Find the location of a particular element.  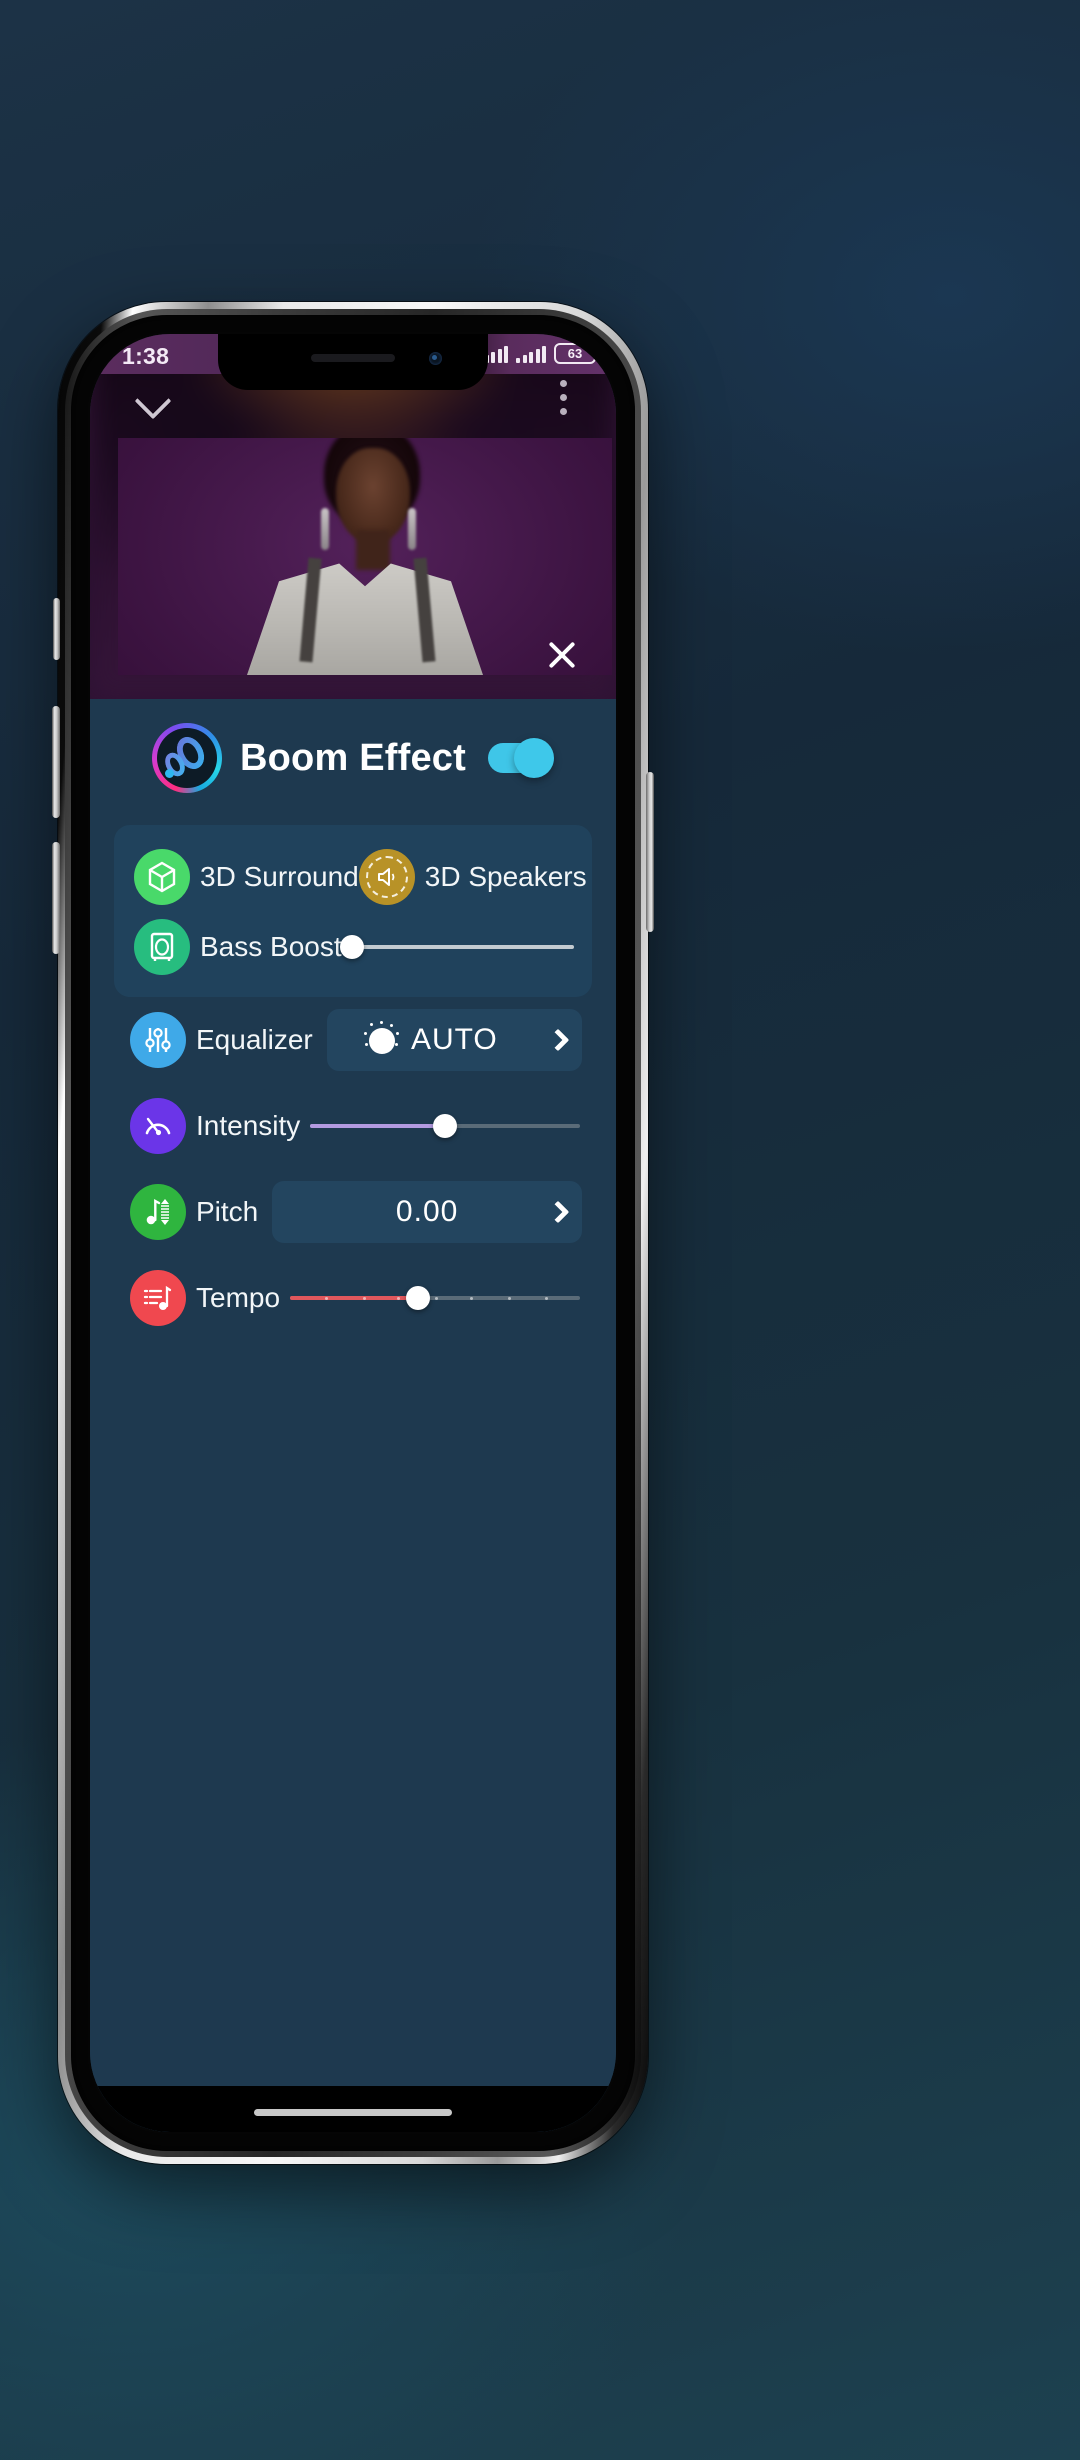

dial-knob-icon is located at coordinates (381, 1039).